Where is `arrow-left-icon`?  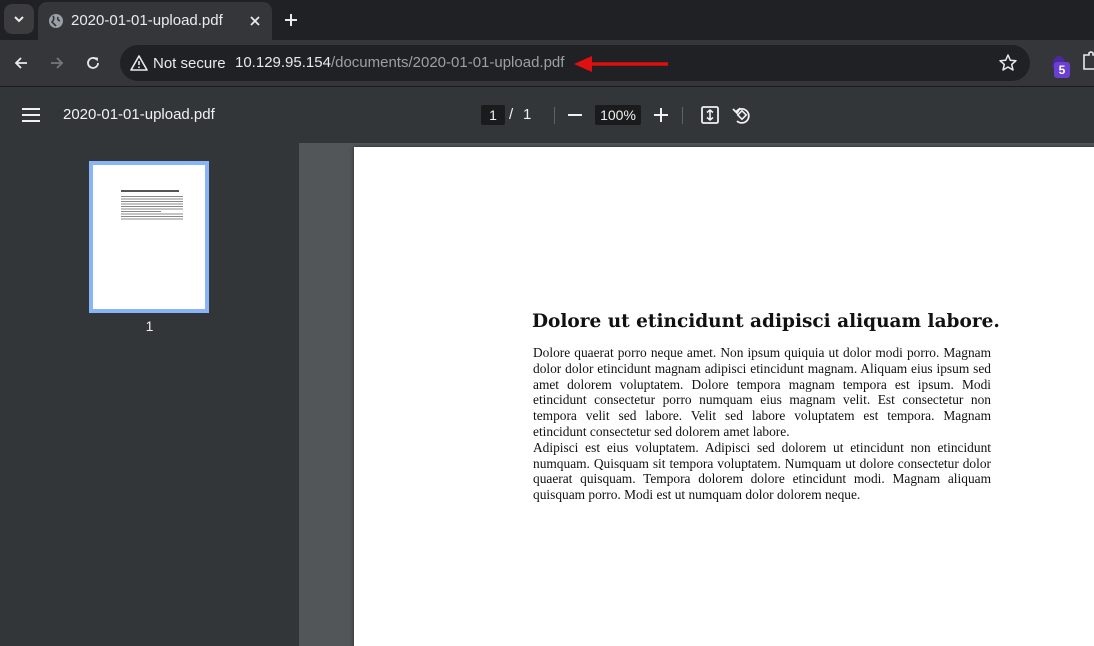 arrow-left-icon is located at coordinates (20, 63).